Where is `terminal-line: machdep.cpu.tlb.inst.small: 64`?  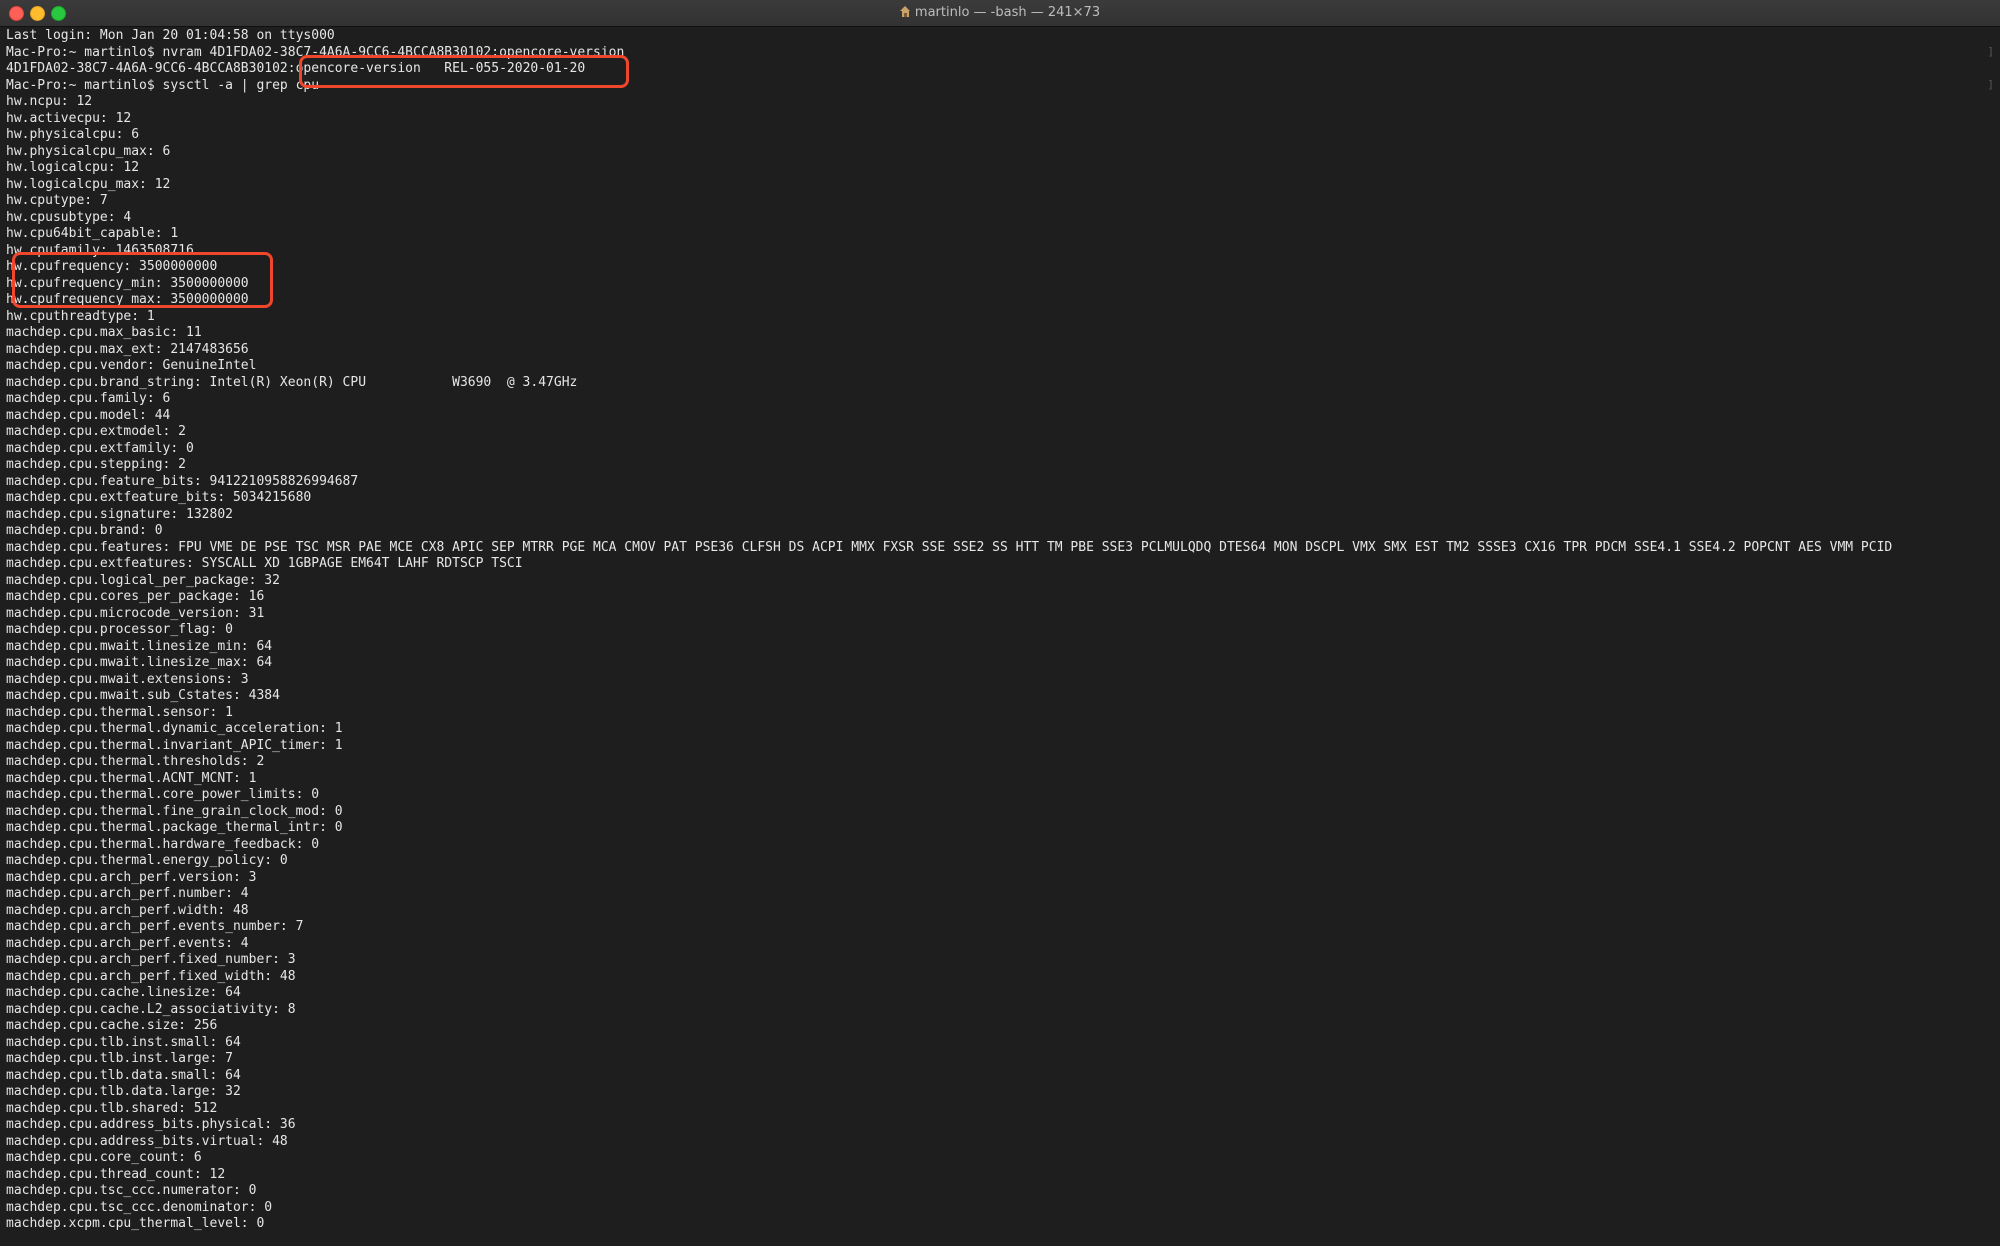 terminal-line: machdep.cpu.tlb.inst.small: 64 is located at coordinates (123, 1042).